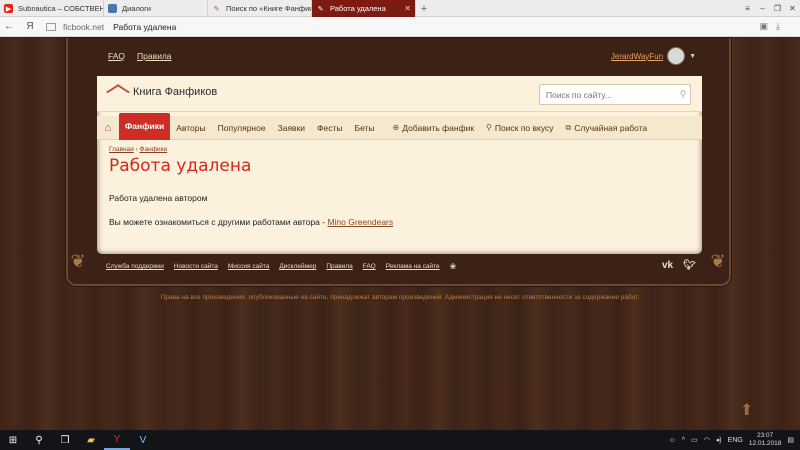  What do you see at coordinates (297, 266) in the screenshot?
I see `footer-disclaimer-link: Дисклеймер` at bounding box center [297, 266].